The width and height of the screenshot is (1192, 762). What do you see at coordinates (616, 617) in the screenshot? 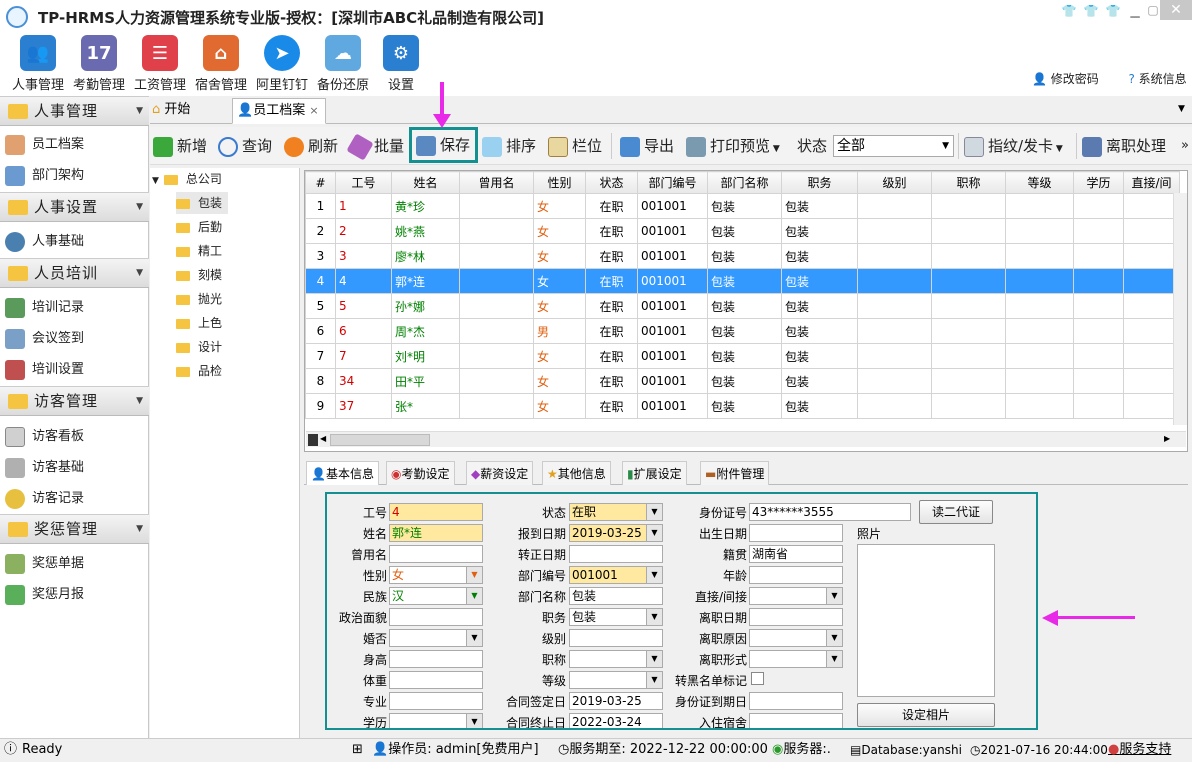
I see `position-select: 包装 ▼` at bounding box center [616, 617].